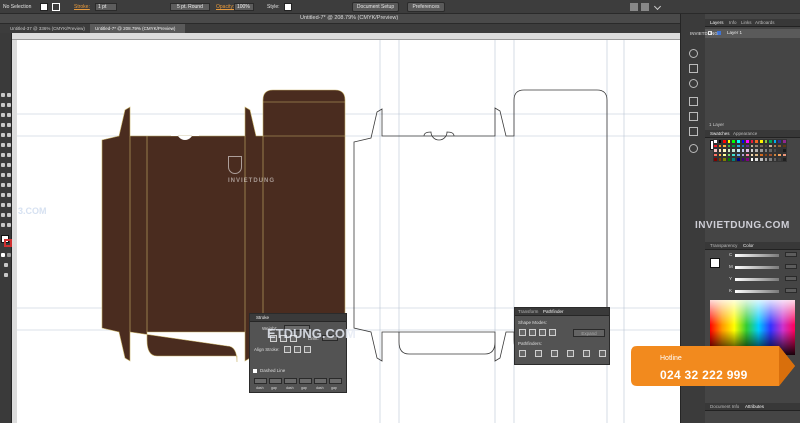 This screenshot has width=800, height=423. Describe the element at coordinates (538, 353) in the screenshot. I see `trim-icon` at that location.